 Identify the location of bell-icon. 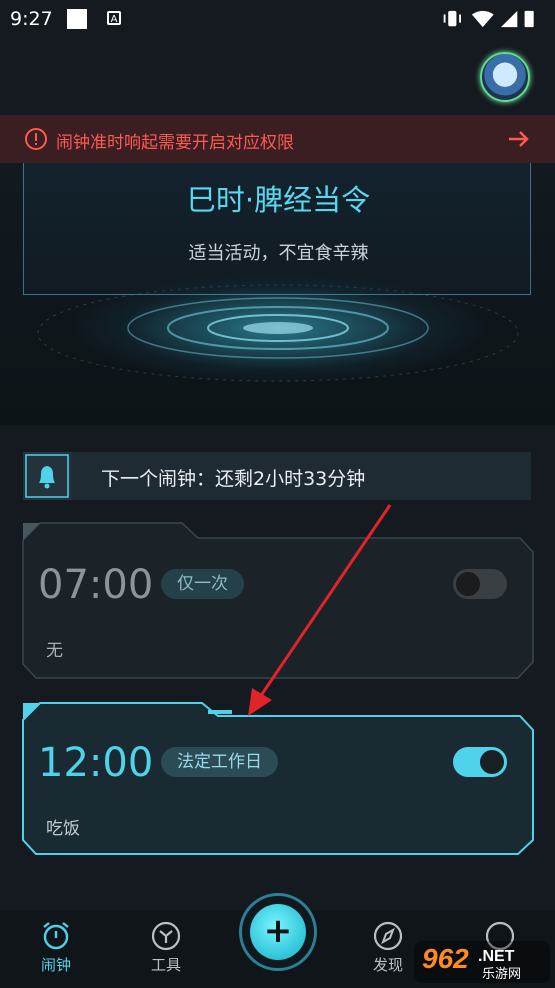
(47, 476).